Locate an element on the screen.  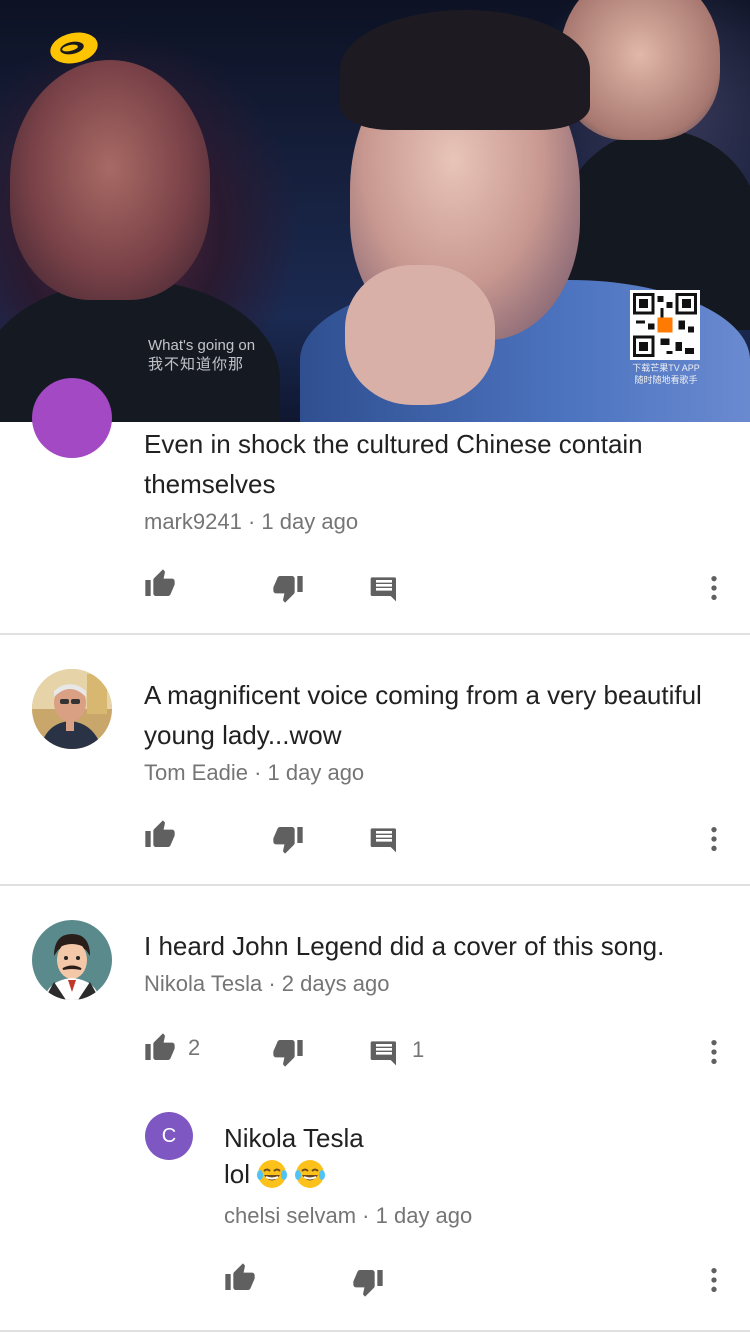
video-subtitle-en: What's going on is located at coordinates (202, 345).